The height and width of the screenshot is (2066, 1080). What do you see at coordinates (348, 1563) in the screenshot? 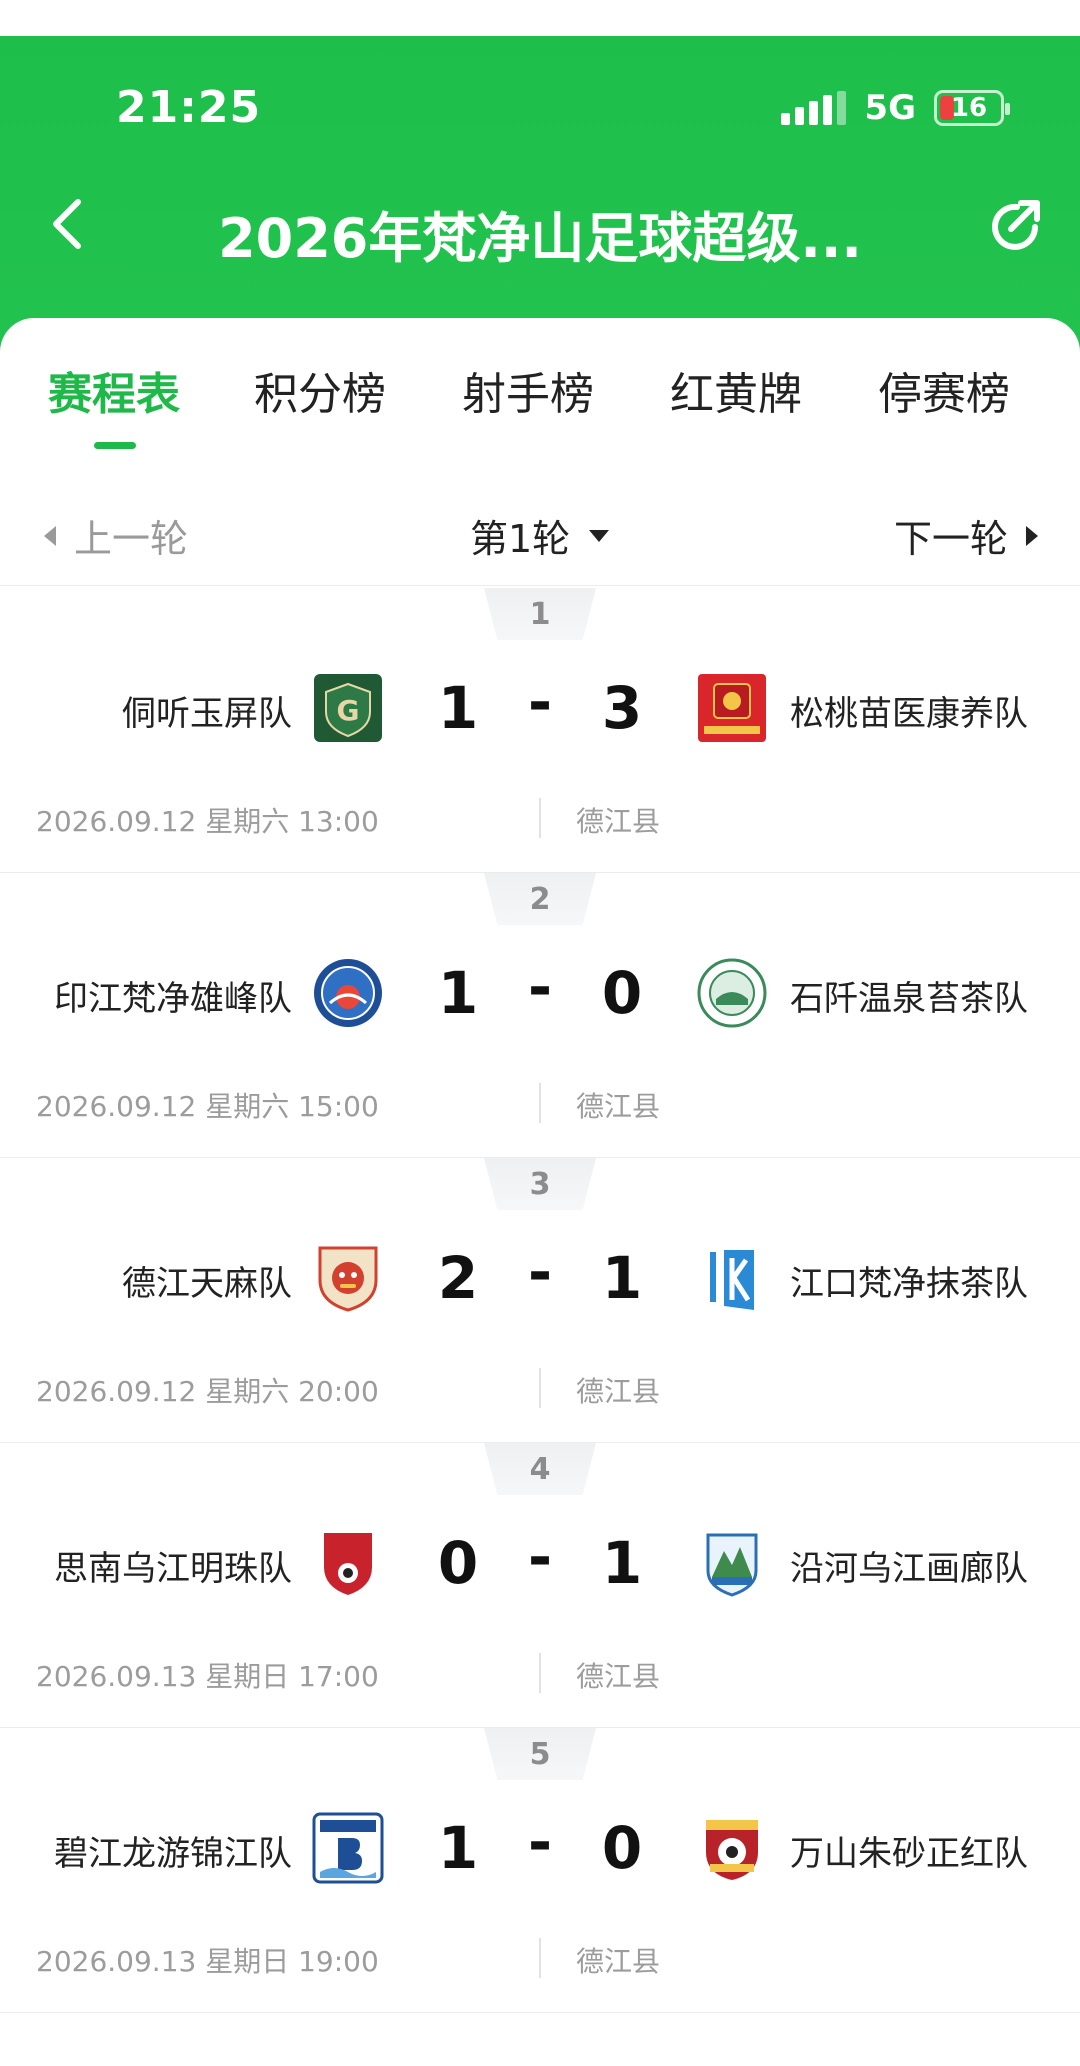
I see `cfa-shield-icon` at bounding box center [348, 1563].